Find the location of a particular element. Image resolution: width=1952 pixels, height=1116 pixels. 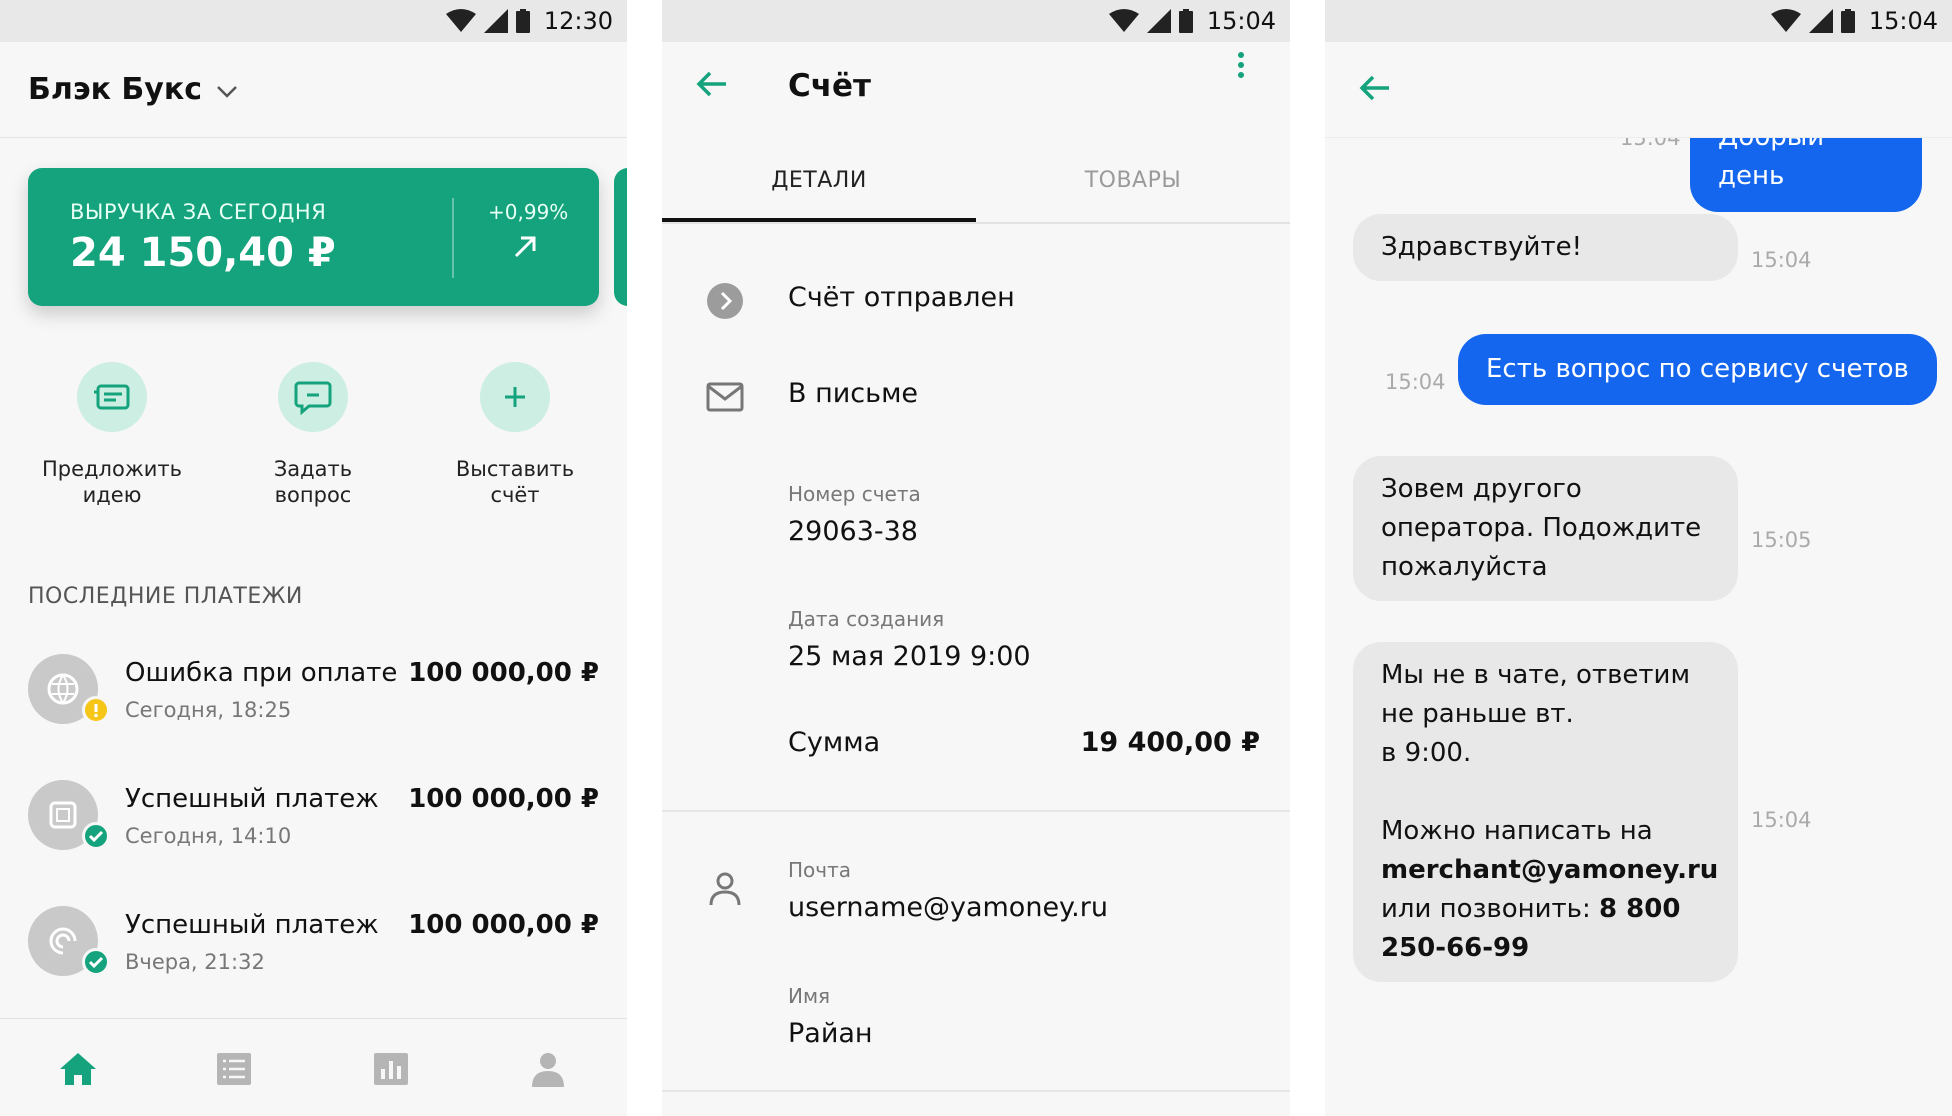

invoice-number-label: Номер счета is located at coordinates (854, 494).